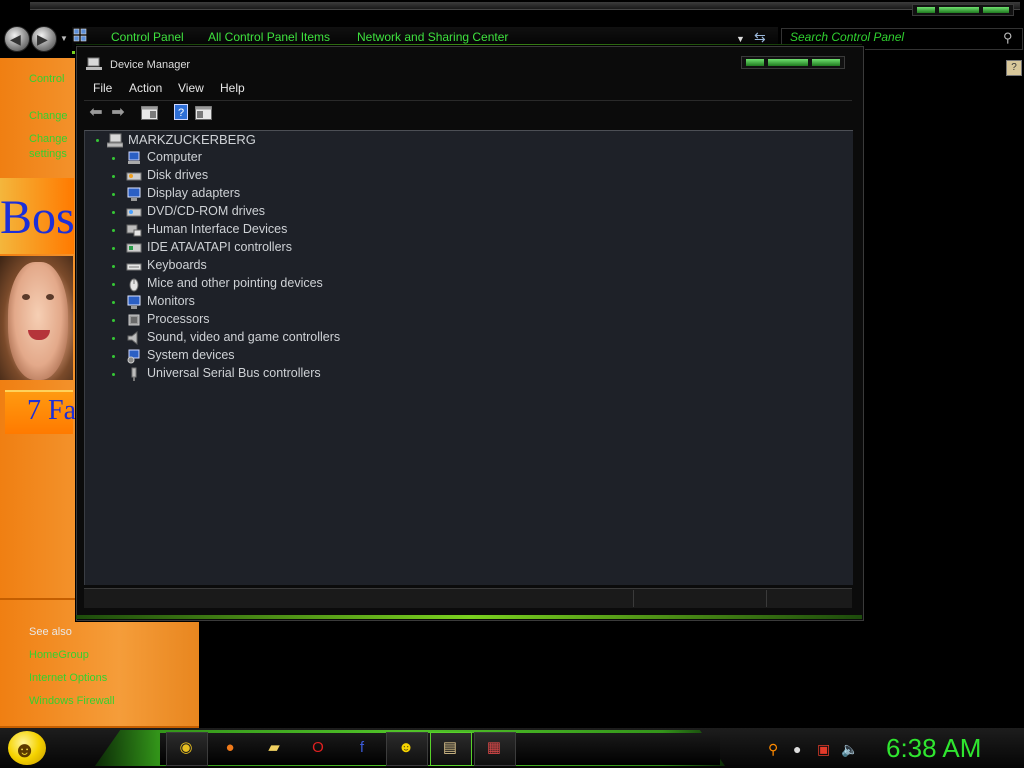  What do you see at coordinates (285, 194) in the screenshot?
I see `device-category: Display adapters` at bounding box center [285, 194].